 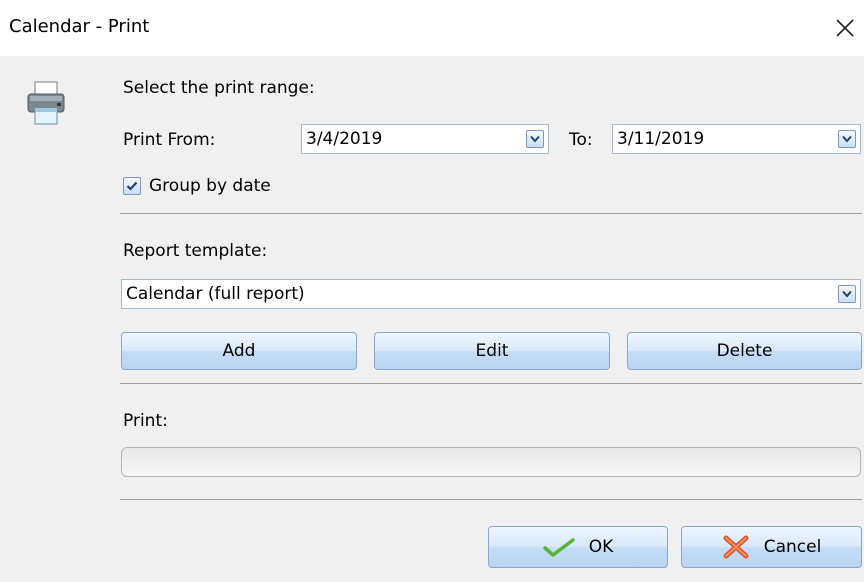 I want to click on printer-icon, so click(x=46, y=103).